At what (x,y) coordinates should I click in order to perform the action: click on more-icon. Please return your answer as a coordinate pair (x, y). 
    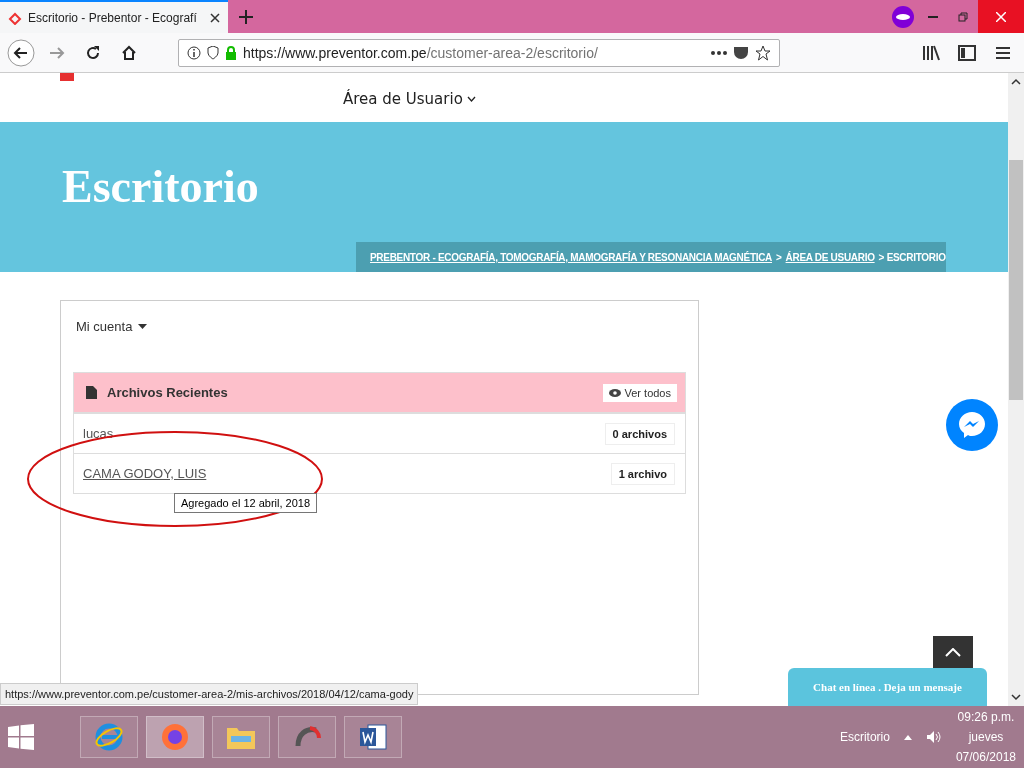
    Looking at the image, I should click on (719, 52).